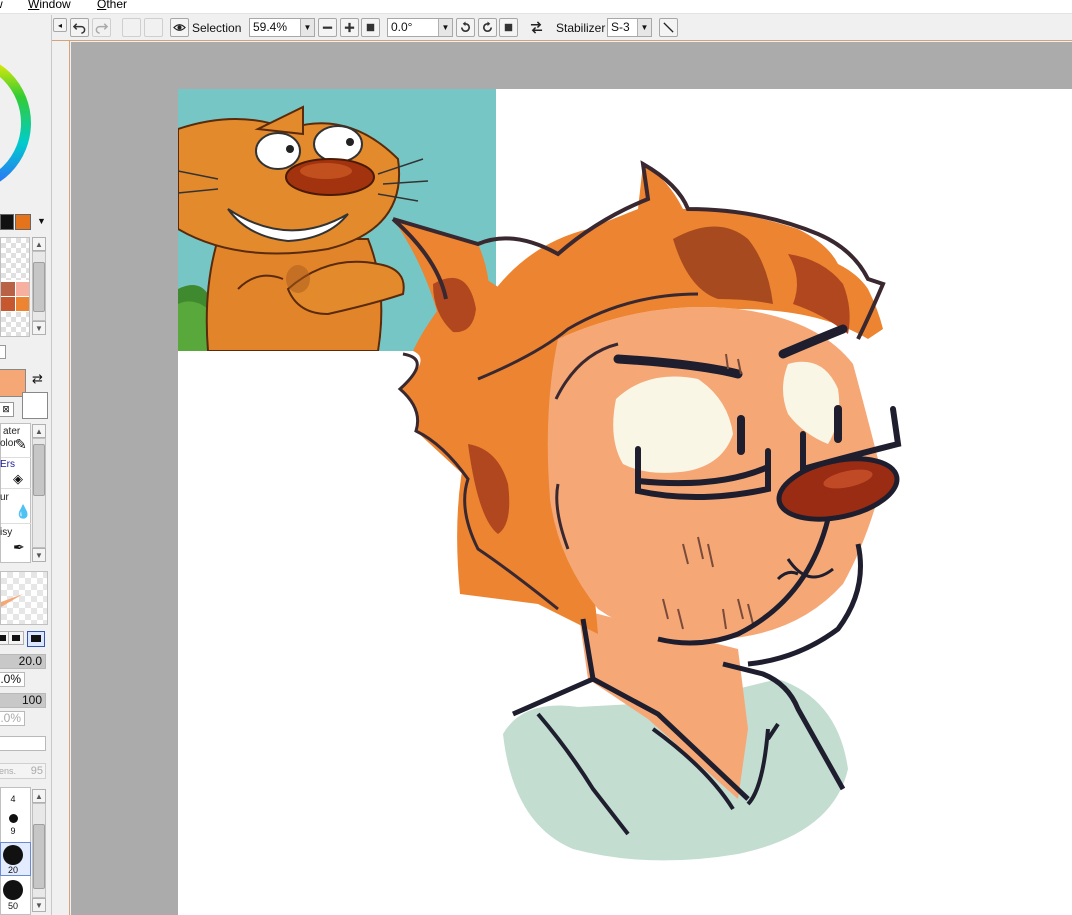 The height and width of the screenshot is (915, 1072). I want to click on stroke-preview, so click(12, 600).